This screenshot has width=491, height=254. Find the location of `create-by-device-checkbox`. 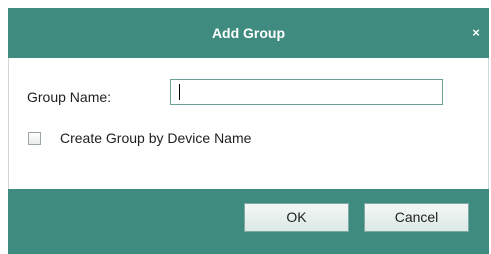

create-by-device-checkbox is located at coordinates (34, 138).